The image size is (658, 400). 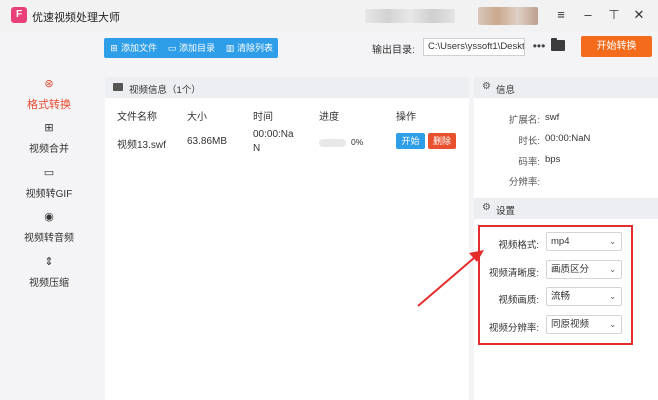 I want to click on annotation-arrow, so click(x=450, y=278).